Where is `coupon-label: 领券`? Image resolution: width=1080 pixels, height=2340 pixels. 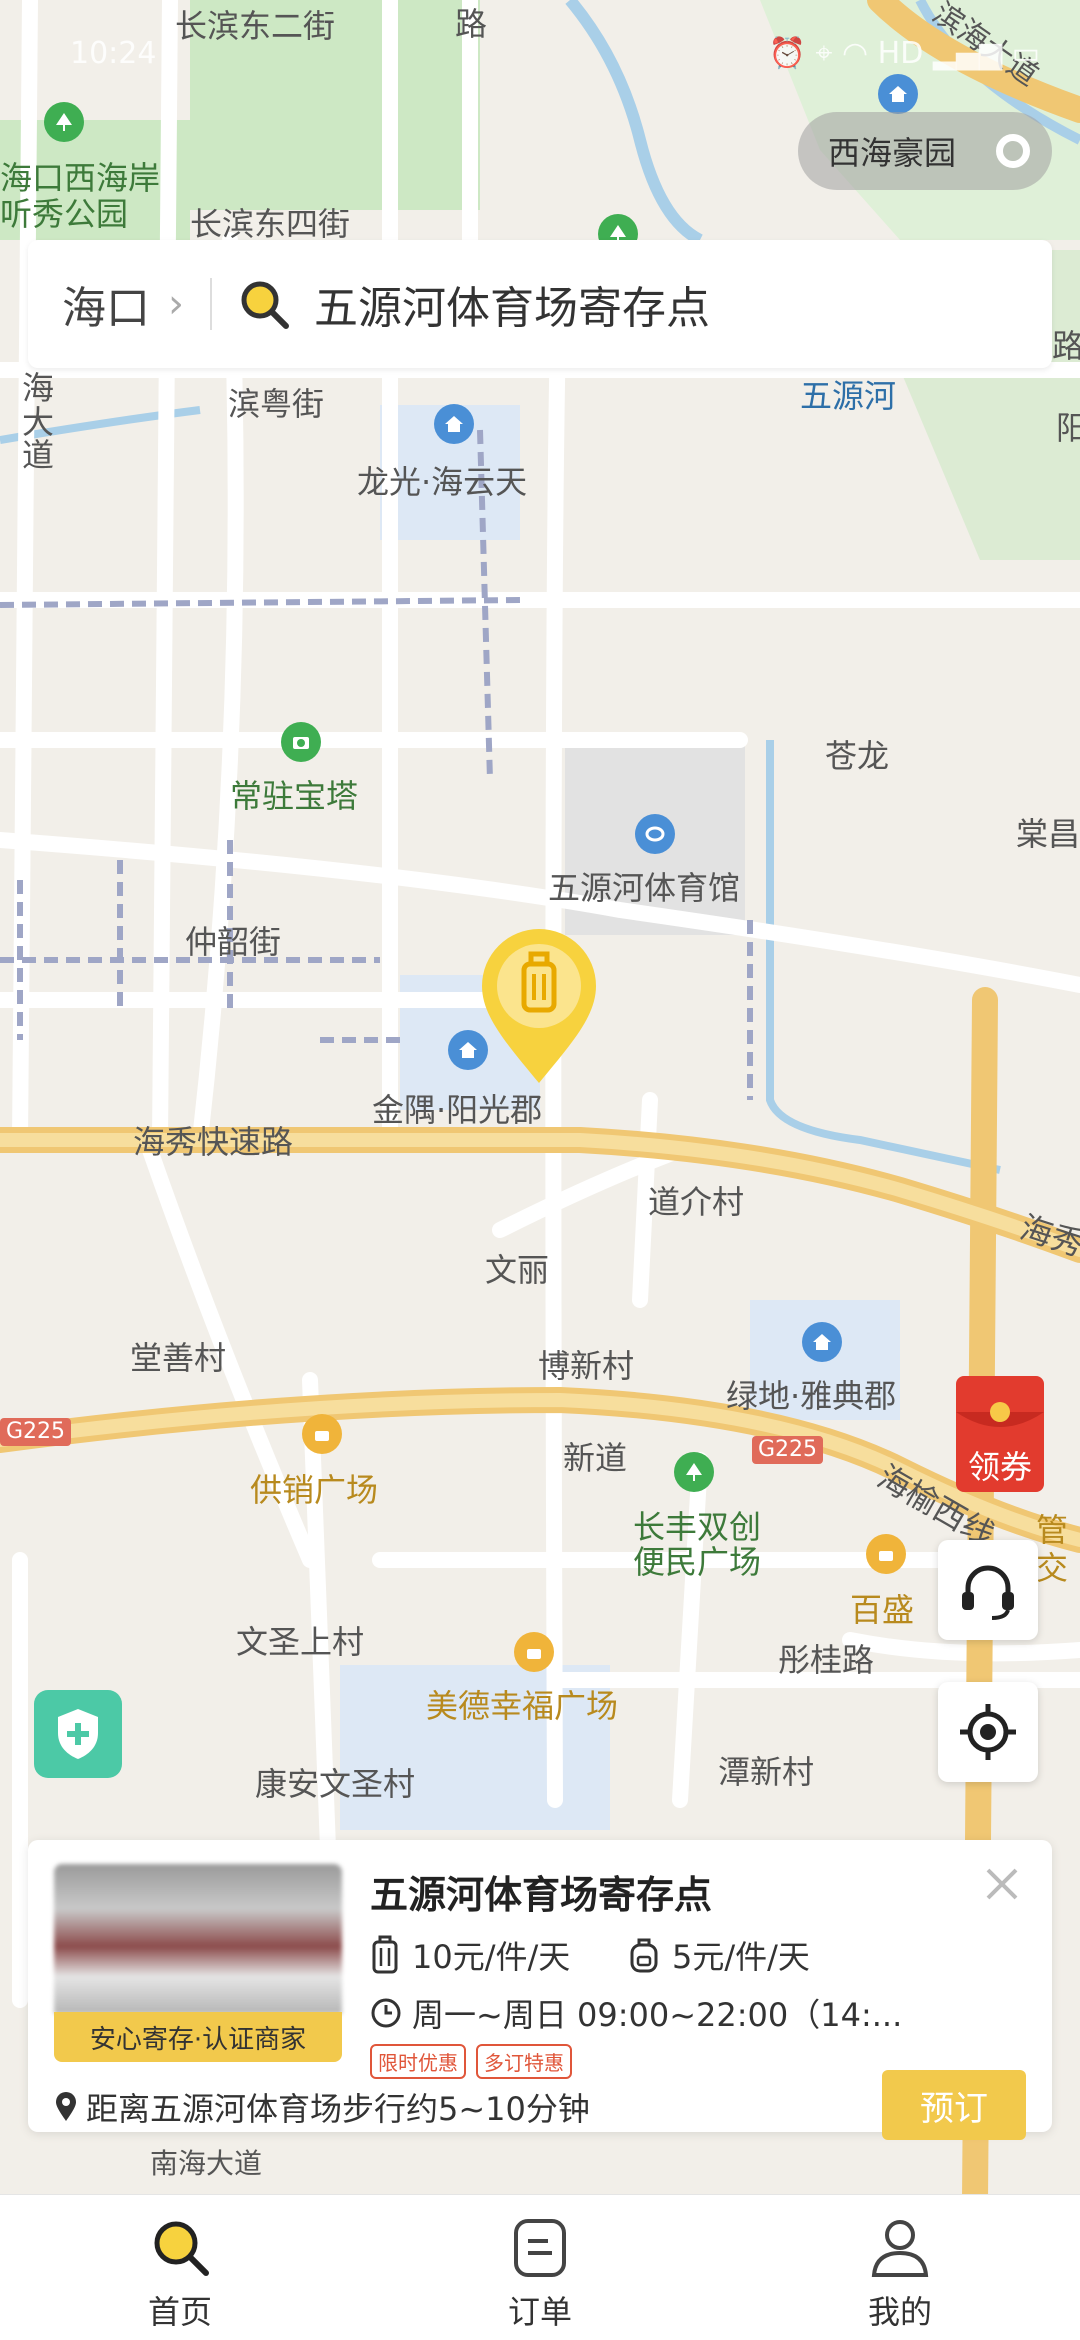
coupon-label: 领券 is located at coordinates (999, 1467).